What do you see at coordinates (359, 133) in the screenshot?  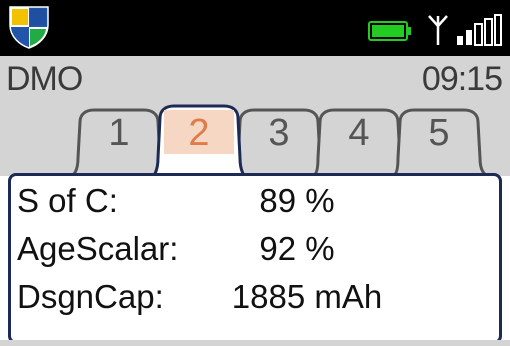 I see `tab-4: 4` at bounding box center [359, 133].